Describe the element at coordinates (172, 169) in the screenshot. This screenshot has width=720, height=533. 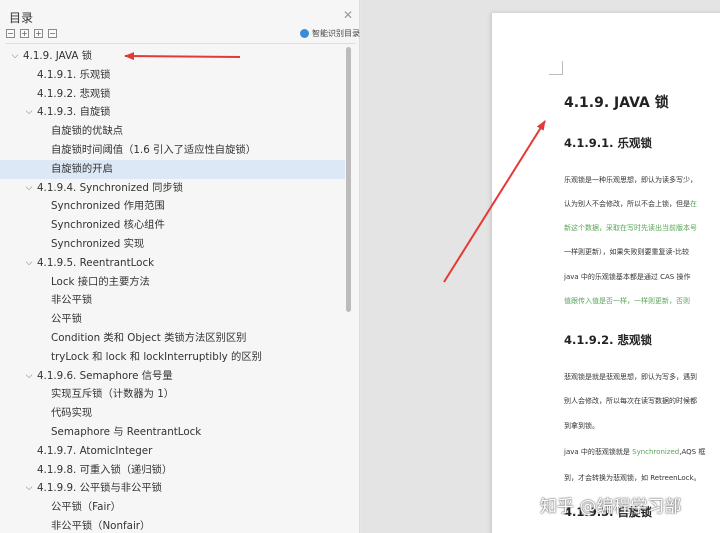
I see `outline-item: 自旋锁的开启` at that location.